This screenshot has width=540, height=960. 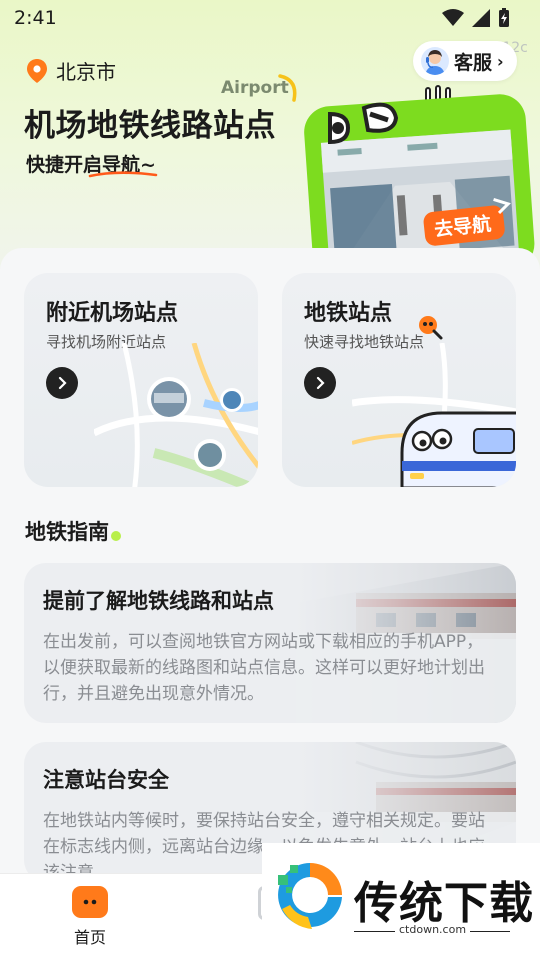 What do you see at coordinates (90, 902) in the screenshot?
I see `home-icon` at bounding box center [90, 902].